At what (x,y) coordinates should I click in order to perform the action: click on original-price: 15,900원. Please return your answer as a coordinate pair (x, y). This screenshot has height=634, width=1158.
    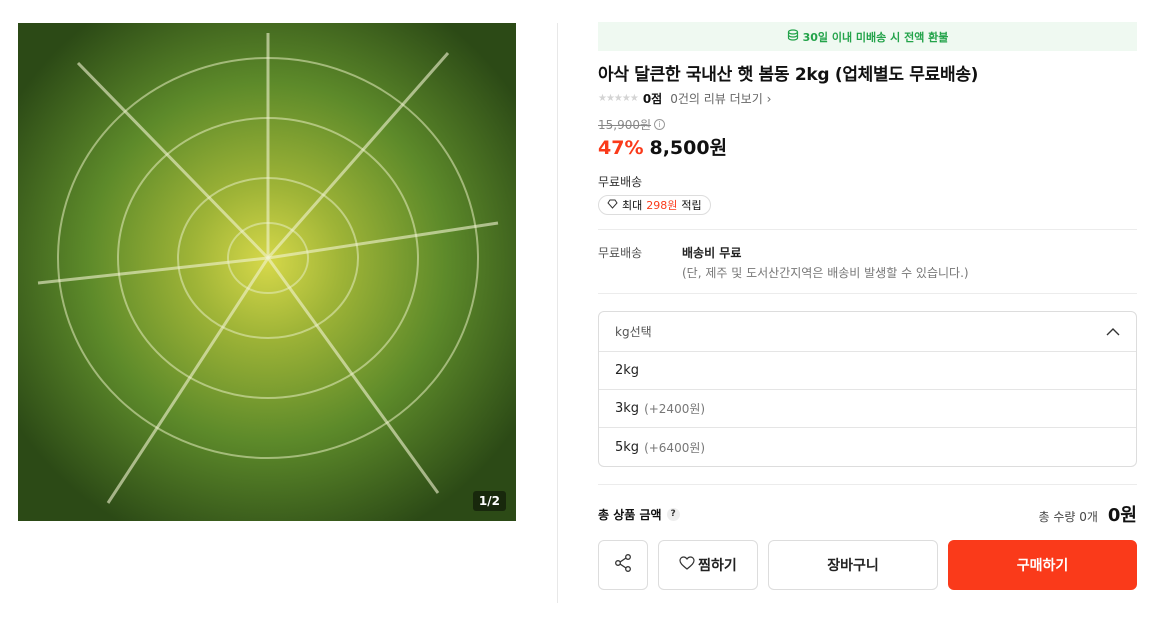
    Looking at the image, I should click on (625, 124).